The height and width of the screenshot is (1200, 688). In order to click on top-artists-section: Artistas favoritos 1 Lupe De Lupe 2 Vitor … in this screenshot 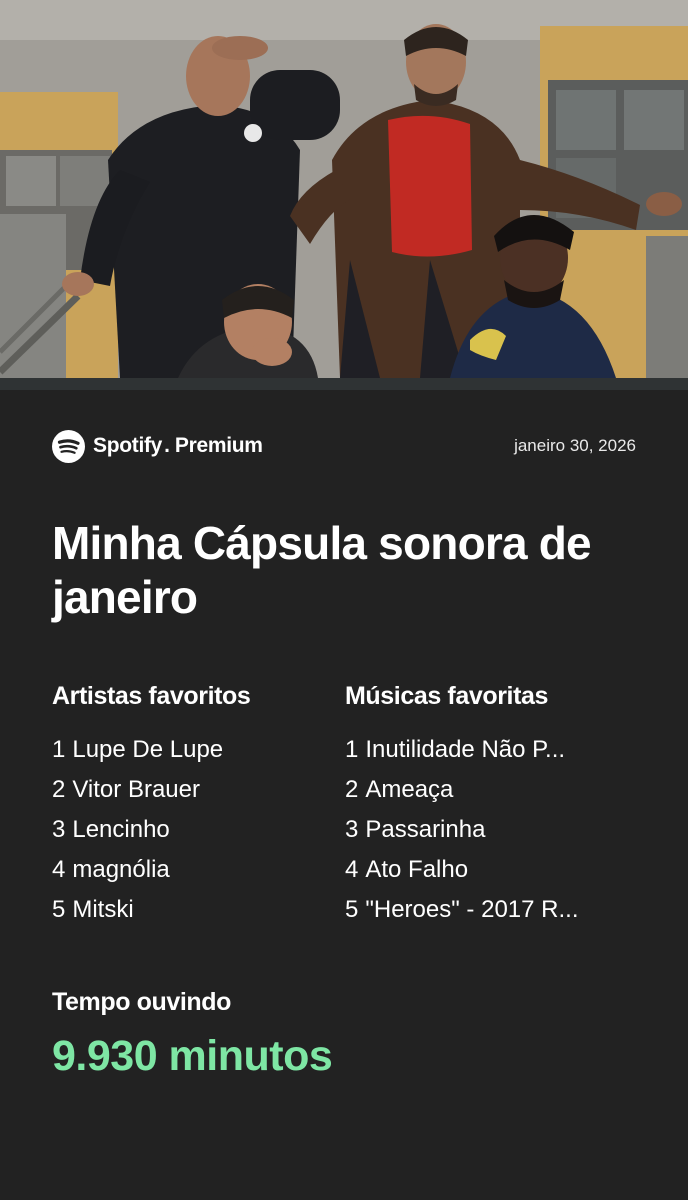, I will do `click(192, 806)`.